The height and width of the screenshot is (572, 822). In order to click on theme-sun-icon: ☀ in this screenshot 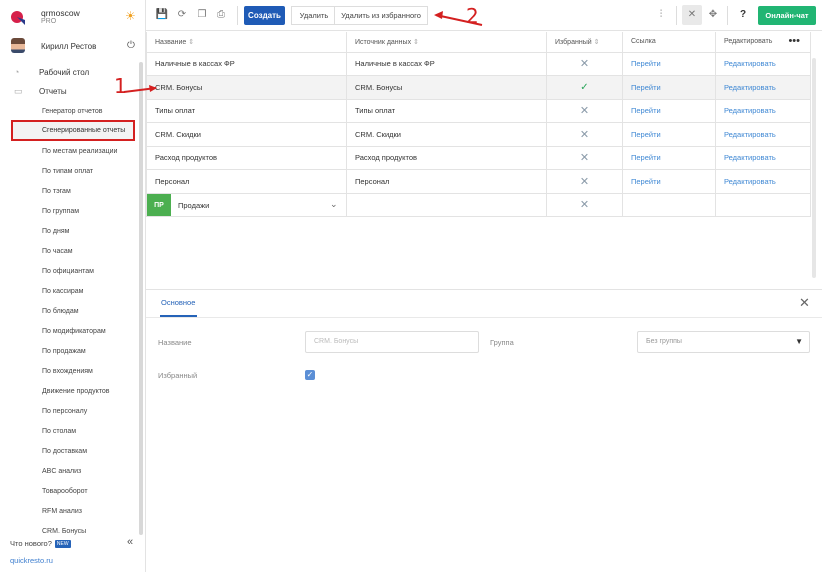, I will do `click(130, 16)`.